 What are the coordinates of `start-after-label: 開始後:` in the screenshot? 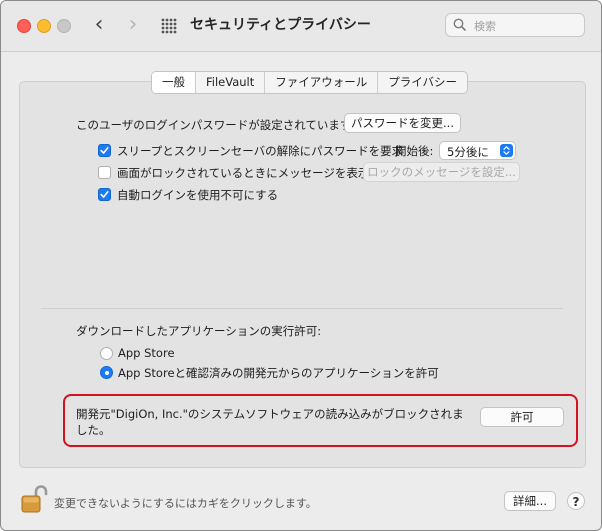 It's located at (414, 151).